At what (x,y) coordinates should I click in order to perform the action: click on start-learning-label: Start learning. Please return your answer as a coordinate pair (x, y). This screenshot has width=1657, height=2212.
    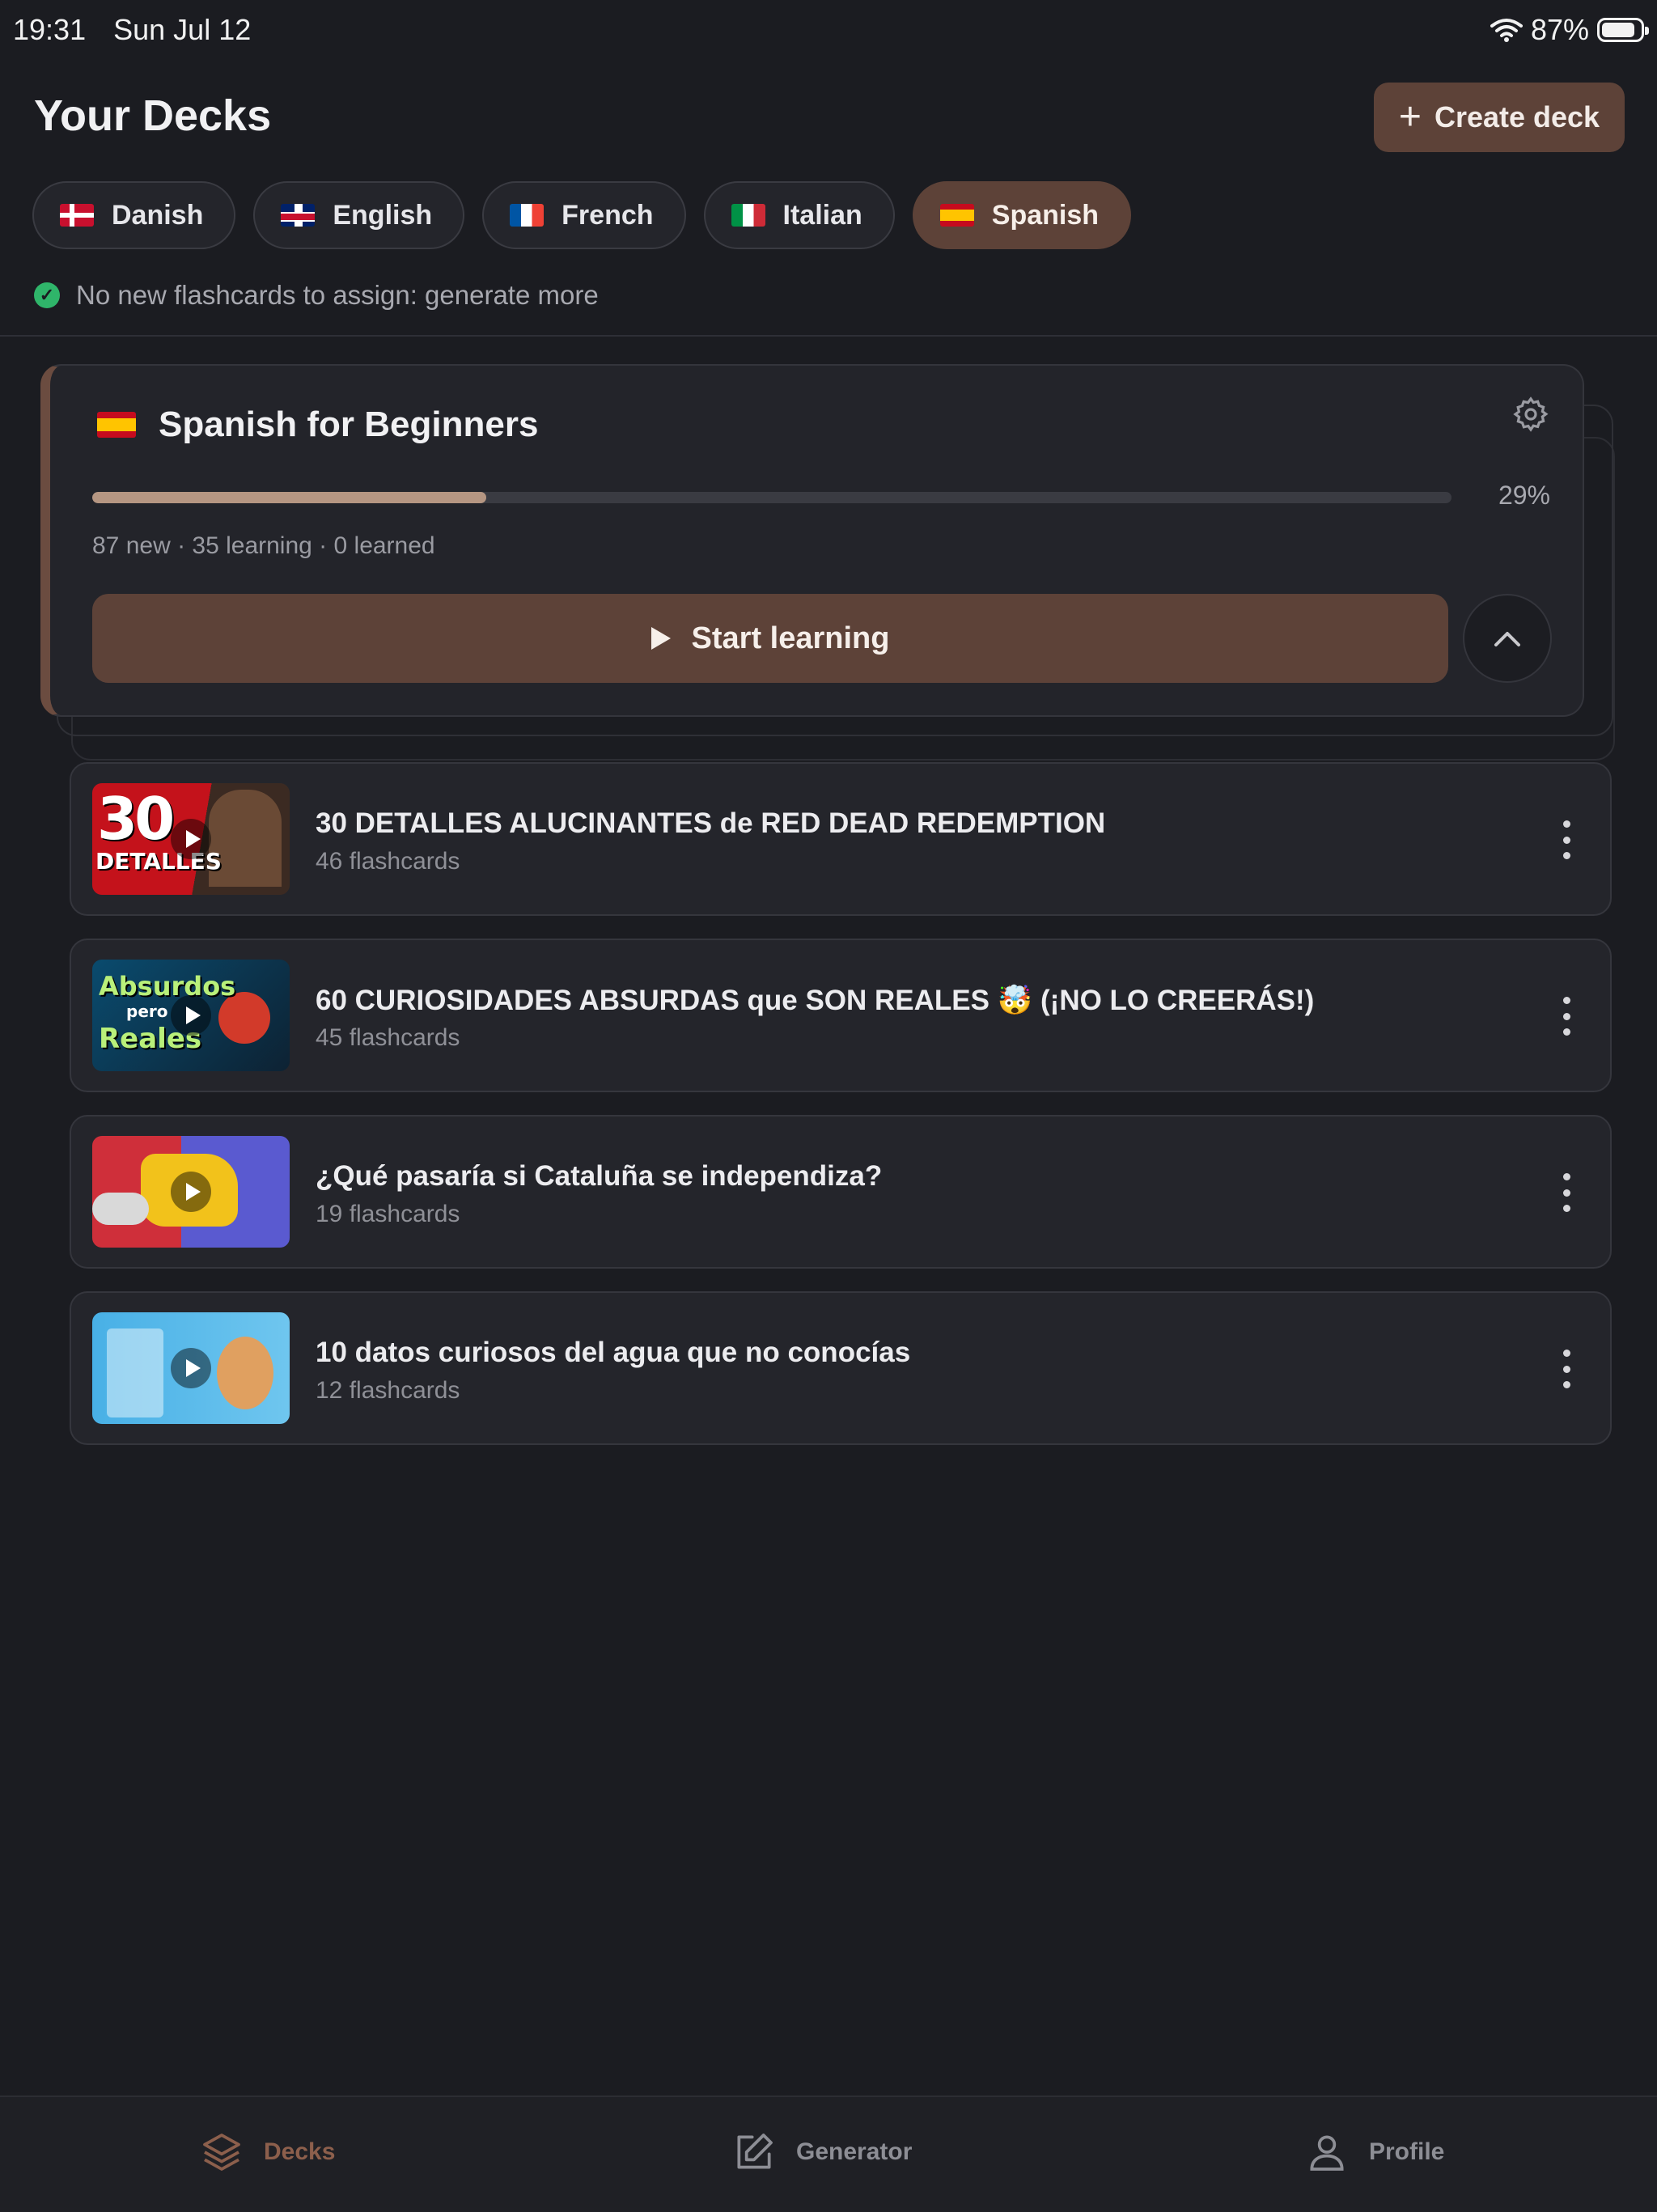
    Looking at the image, I should click on (790, 638).